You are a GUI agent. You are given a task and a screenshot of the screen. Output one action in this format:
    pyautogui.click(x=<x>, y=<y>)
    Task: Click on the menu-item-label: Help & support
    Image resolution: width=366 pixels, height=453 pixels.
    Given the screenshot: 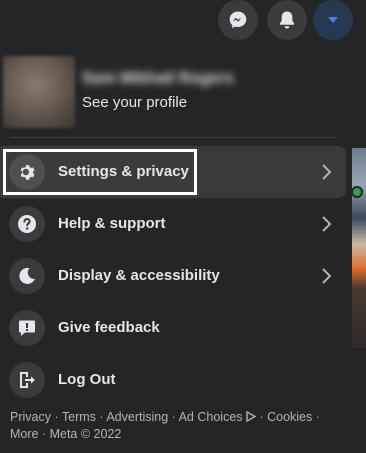 What is the action you would take?
    pyautogui.click(x=112, y=223)
    